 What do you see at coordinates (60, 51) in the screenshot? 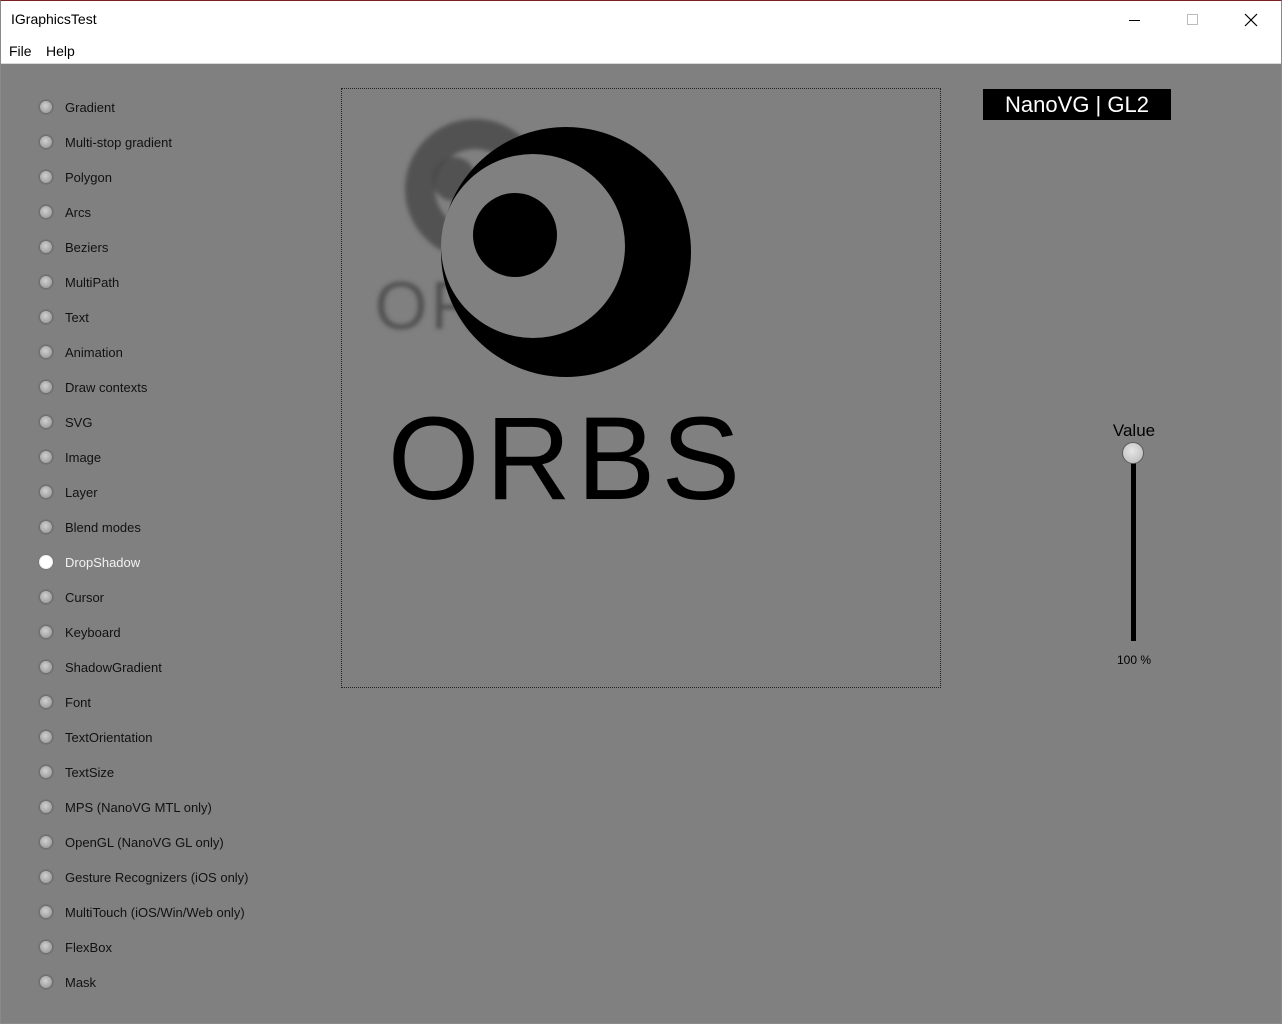
I see `menu-help: Help` at bounding box center [60, 51].